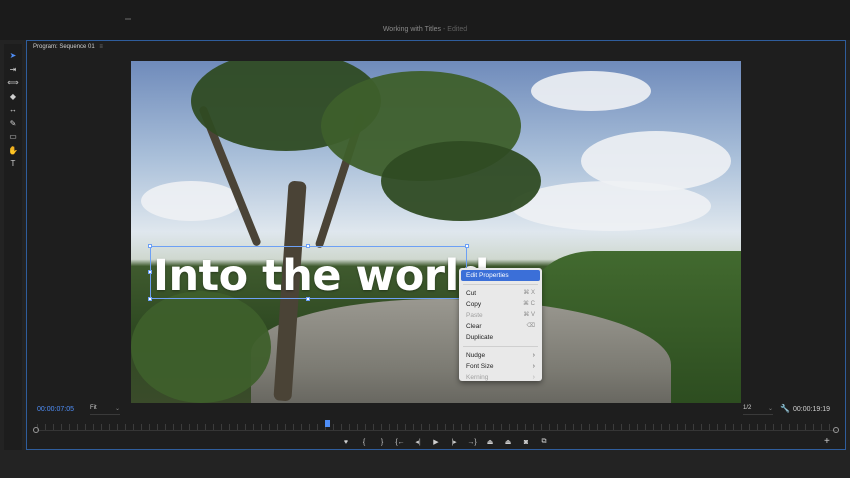  Describe the element at coordinates (13, 124) in the screenshot. I see `pen-tool-icon: ✎` at that location.